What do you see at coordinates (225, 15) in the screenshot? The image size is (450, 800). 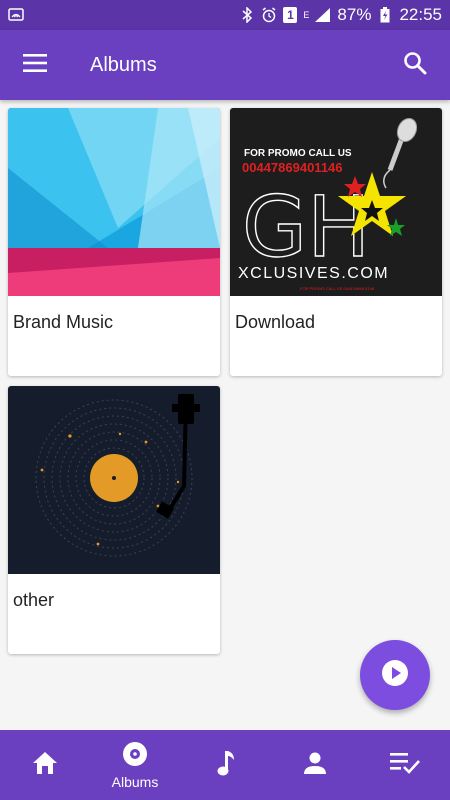 I see `status-bar: 1 E 87% 22:55` at bounding box center [225, 15].